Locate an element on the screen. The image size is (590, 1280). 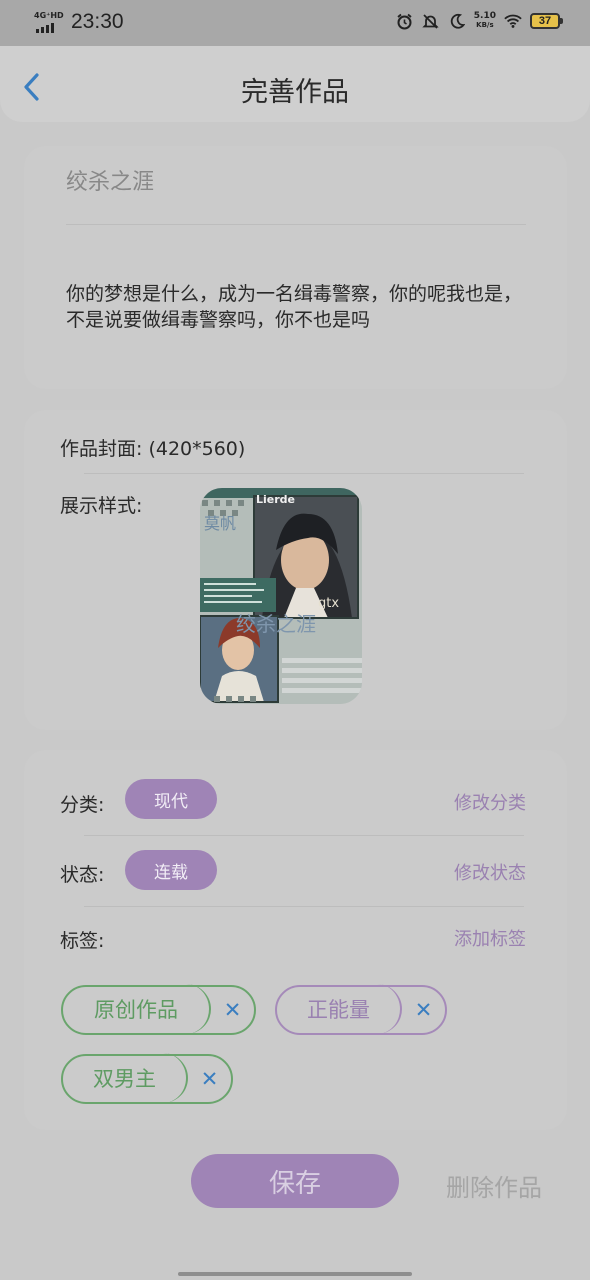
cover-overlay-text-3: gtx is located at coordinates (329, 603).